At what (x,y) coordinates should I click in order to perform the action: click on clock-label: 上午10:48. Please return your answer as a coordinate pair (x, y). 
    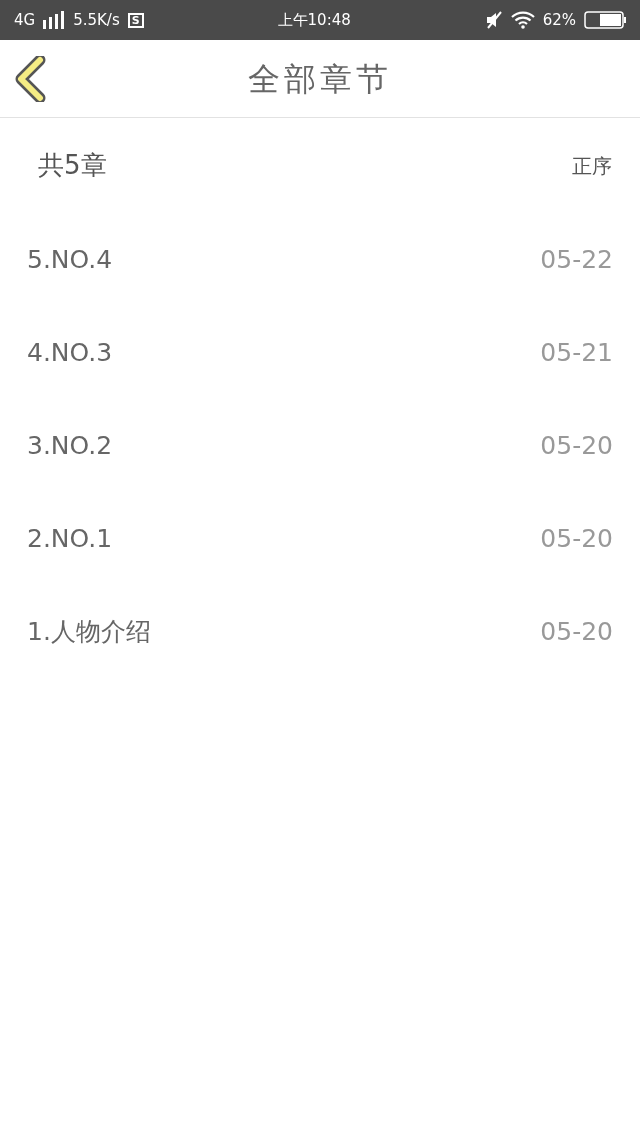
    Looking at the image, I should click on (314, 20).